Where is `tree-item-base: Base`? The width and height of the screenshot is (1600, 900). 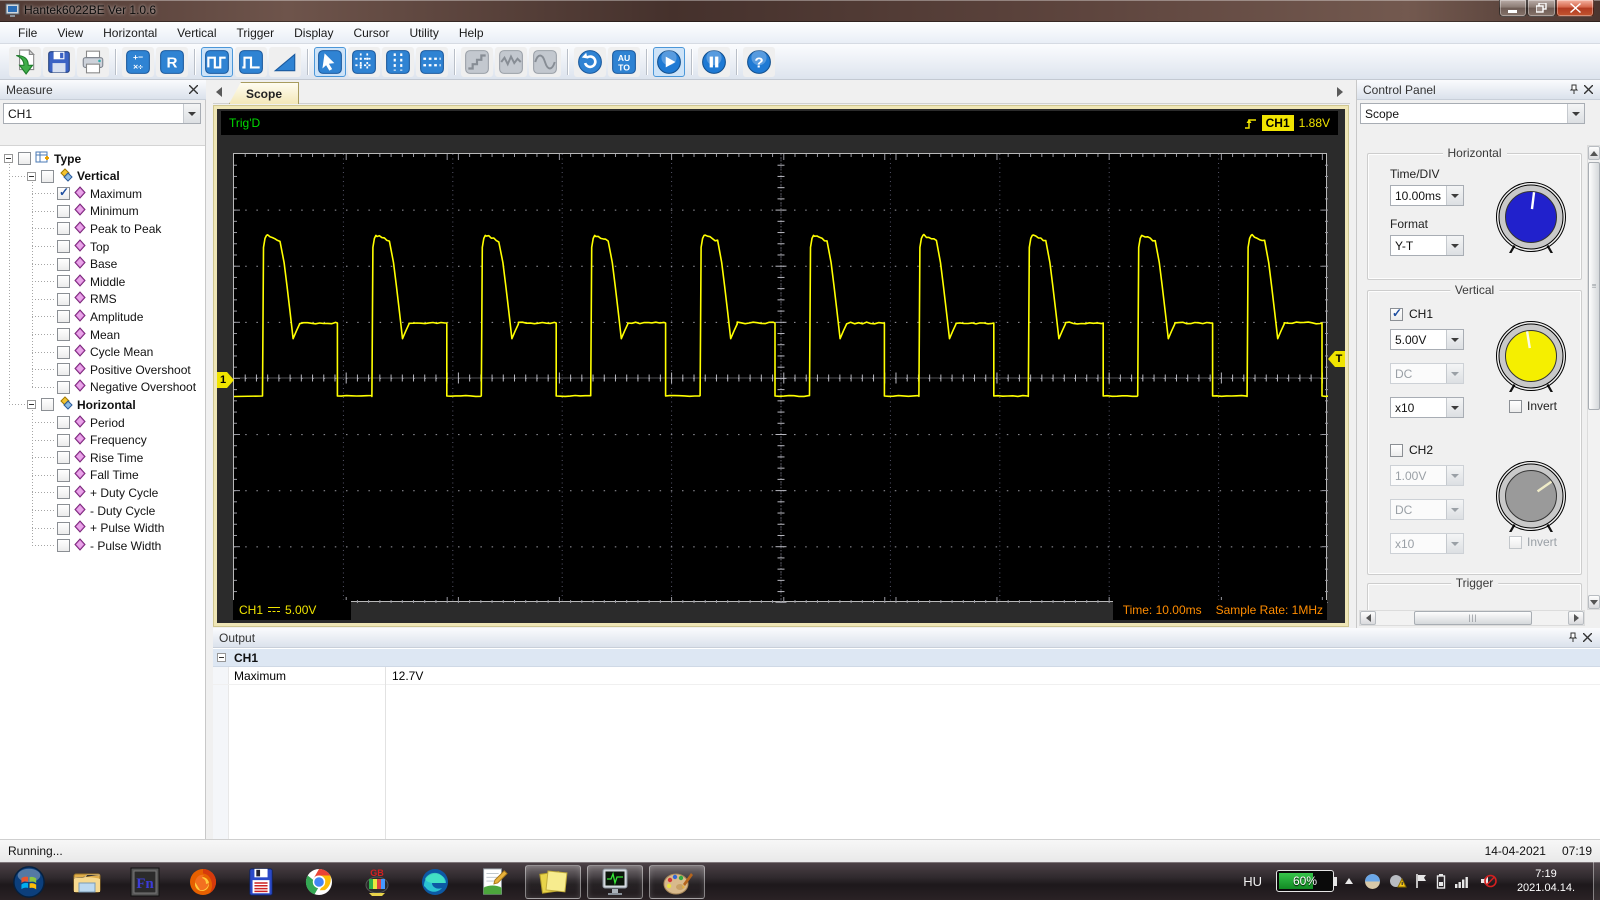 tree-item-base: Base is located at coordinates (87, 264).